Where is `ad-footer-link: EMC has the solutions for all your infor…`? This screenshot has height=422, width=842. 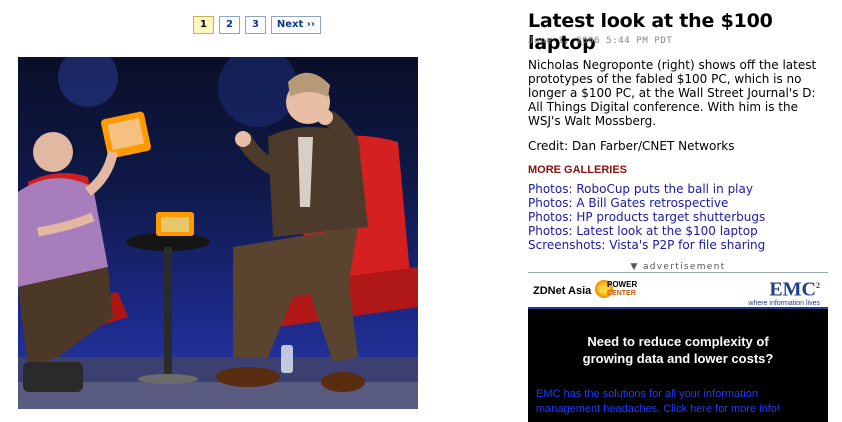 ad-footer-link: EMC has the solutions for all your infor… is located at coordinates (678, 402).